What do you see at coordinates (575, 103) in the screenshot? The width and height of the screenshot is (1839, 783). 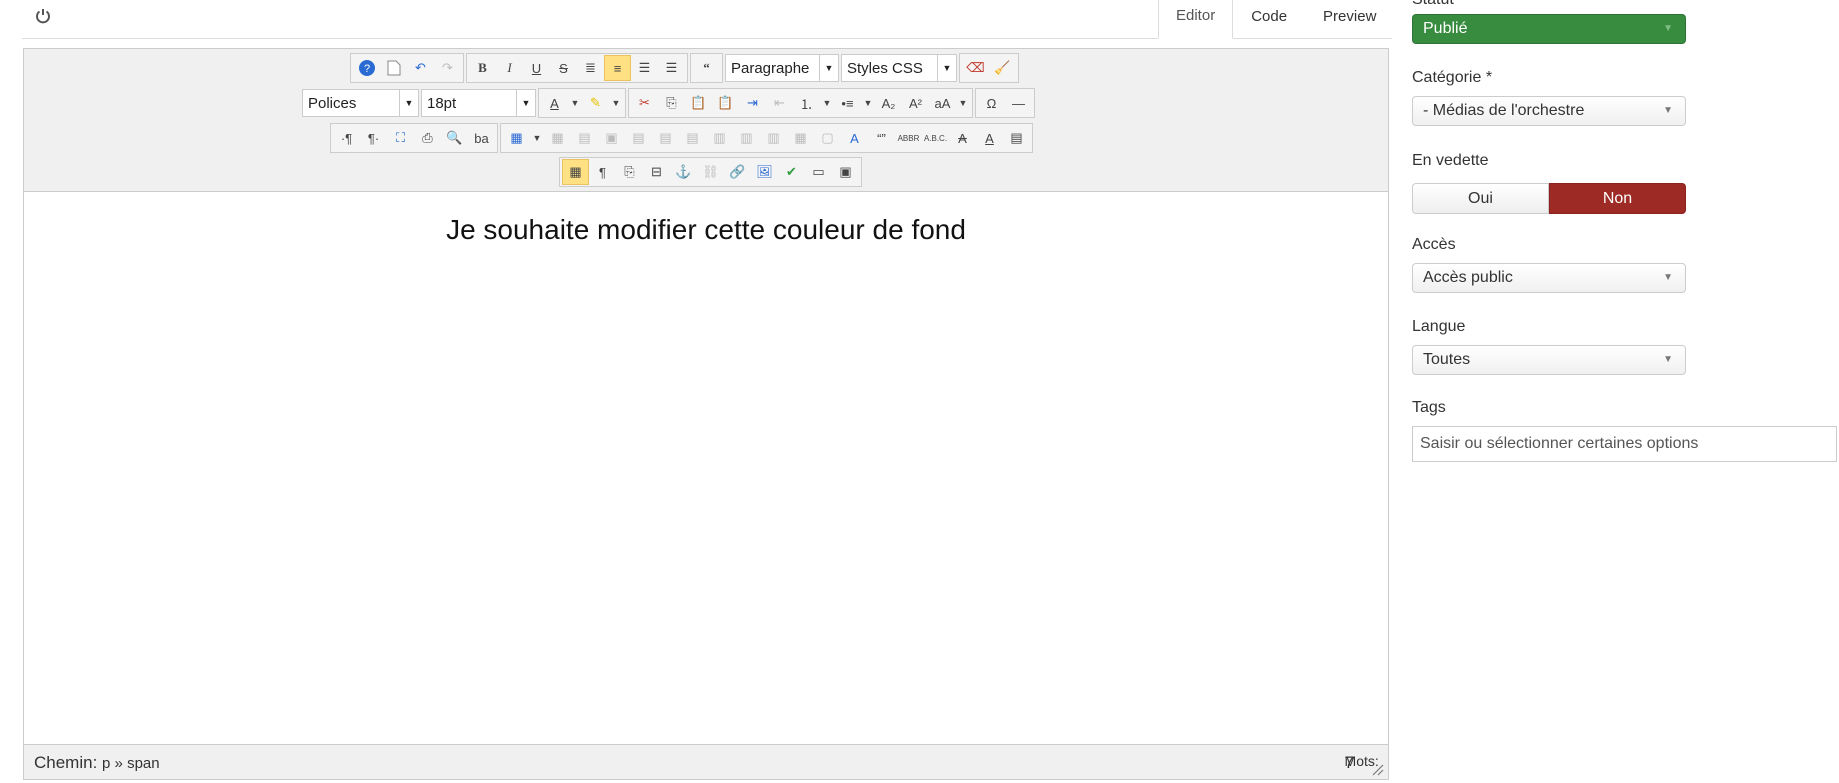 I see `text-color-dropdown-icon: ▼` at bounding box center [575, 103].